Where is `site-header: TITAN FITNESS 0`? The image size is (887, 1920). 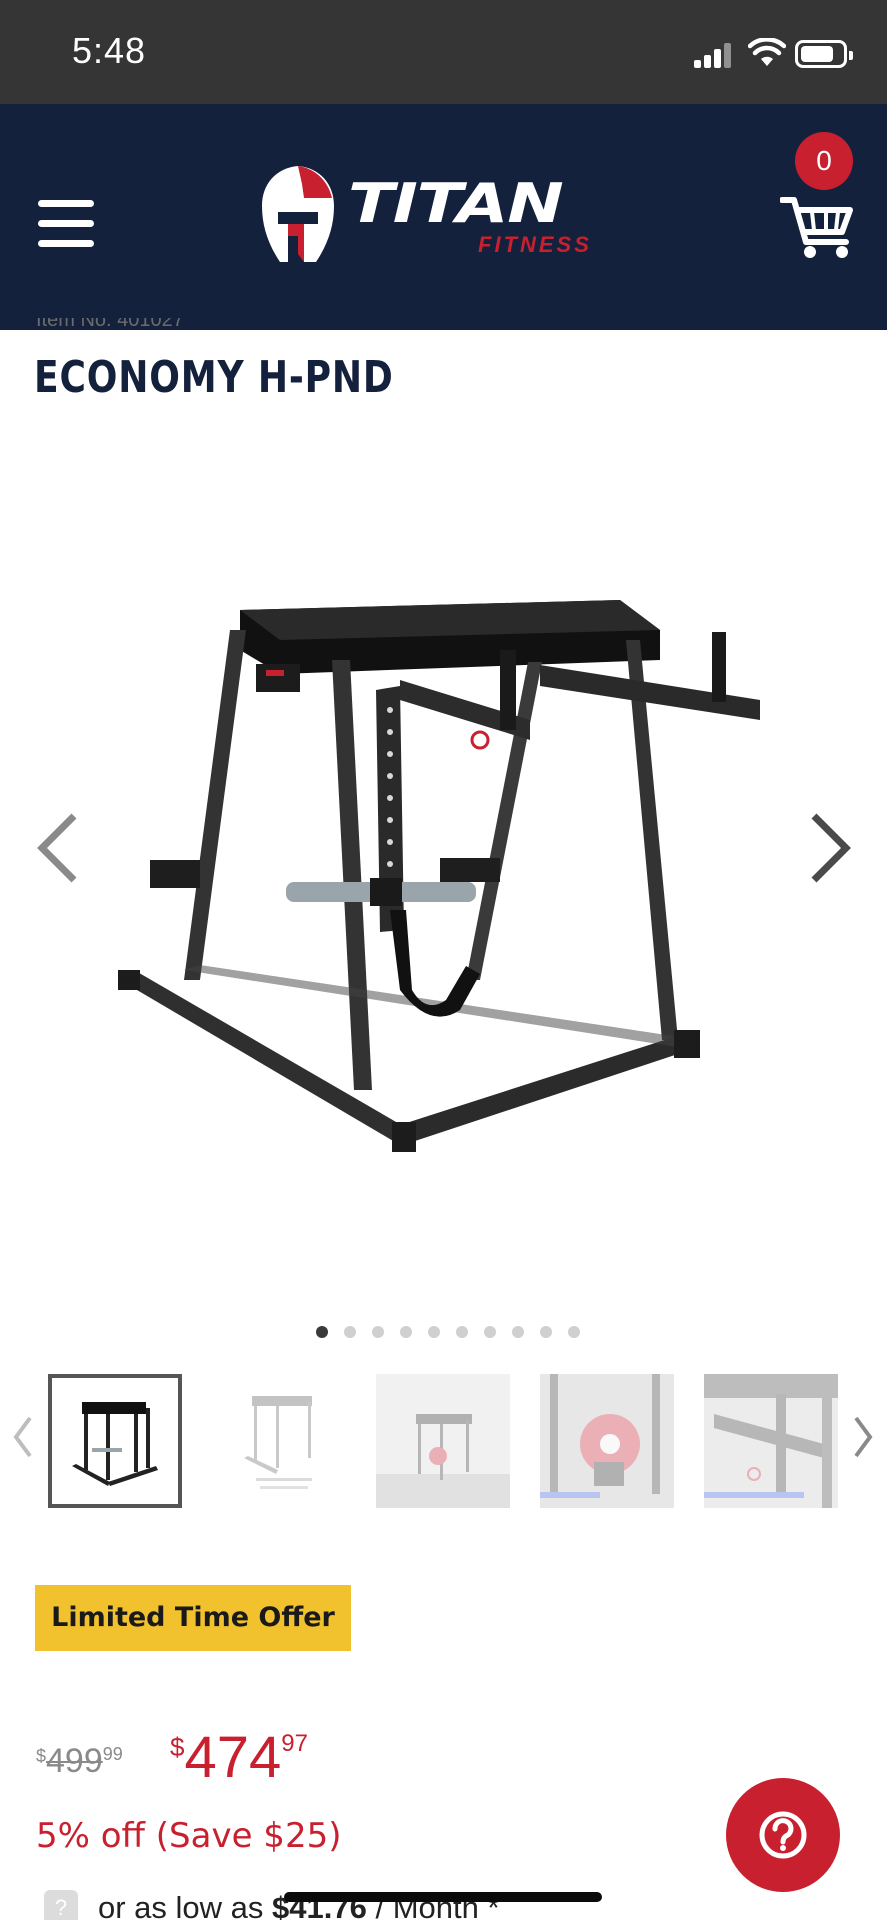
site-header: TITAN FITNESS 0 is located at coordinates (443, 217).